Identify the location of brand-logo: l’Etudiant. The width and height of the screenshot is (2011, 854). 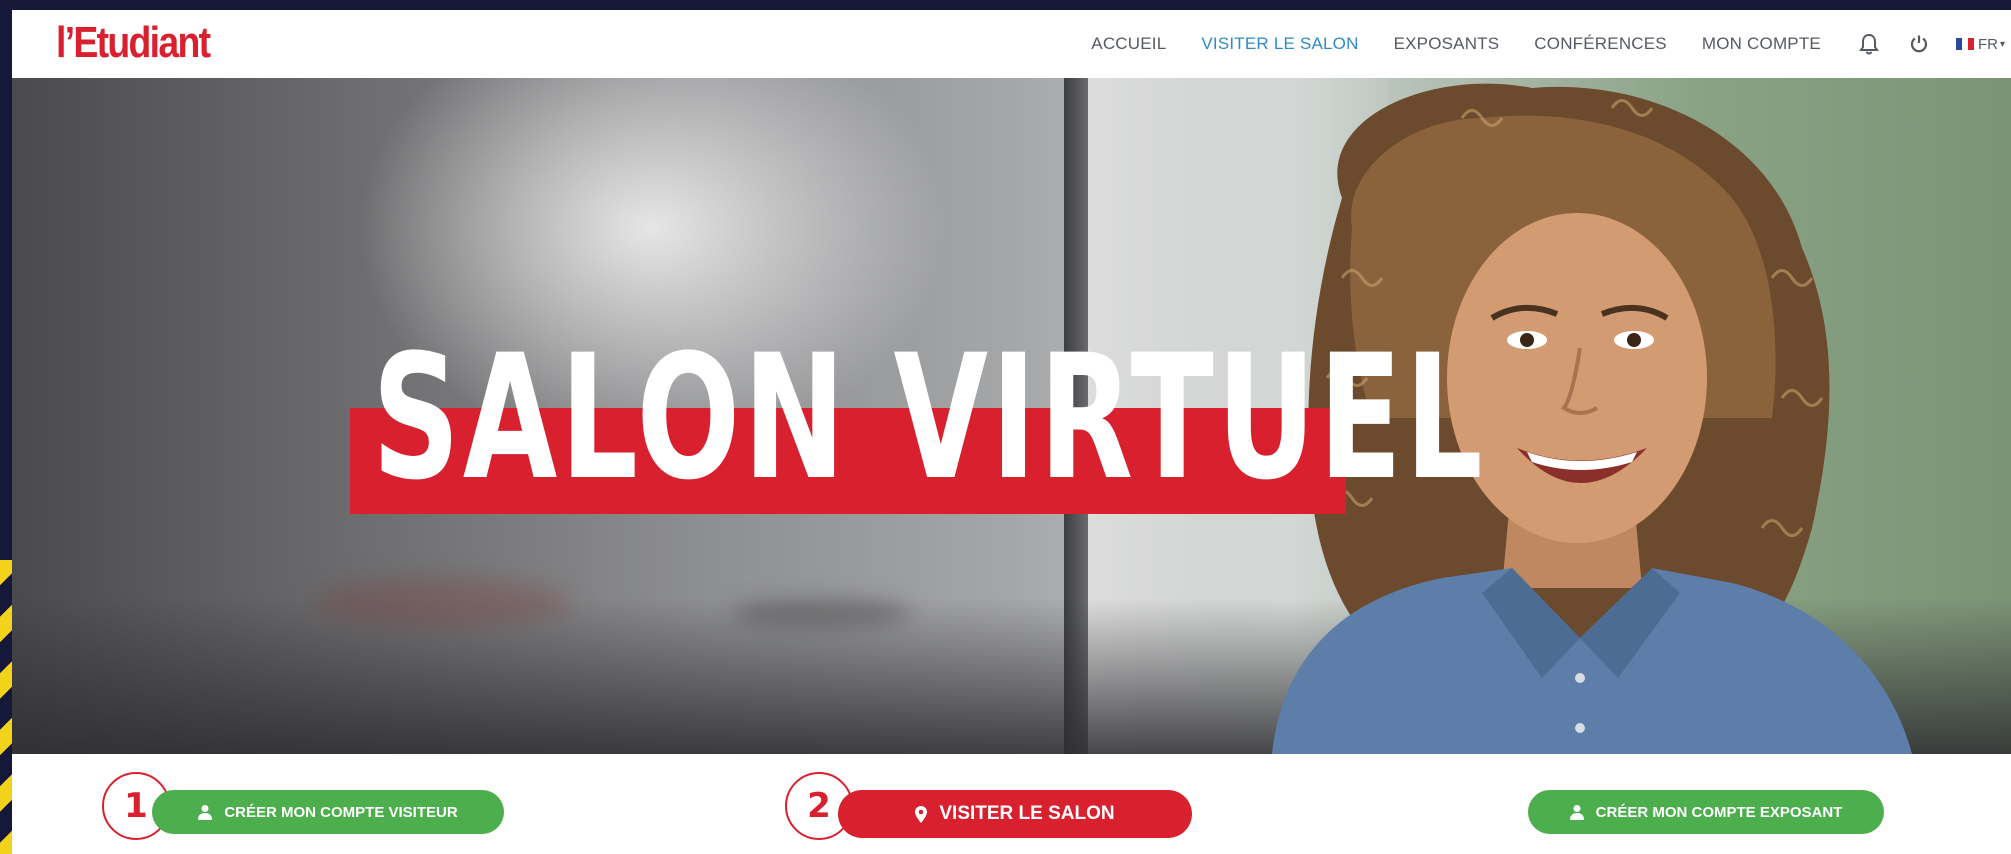
(133, 43).